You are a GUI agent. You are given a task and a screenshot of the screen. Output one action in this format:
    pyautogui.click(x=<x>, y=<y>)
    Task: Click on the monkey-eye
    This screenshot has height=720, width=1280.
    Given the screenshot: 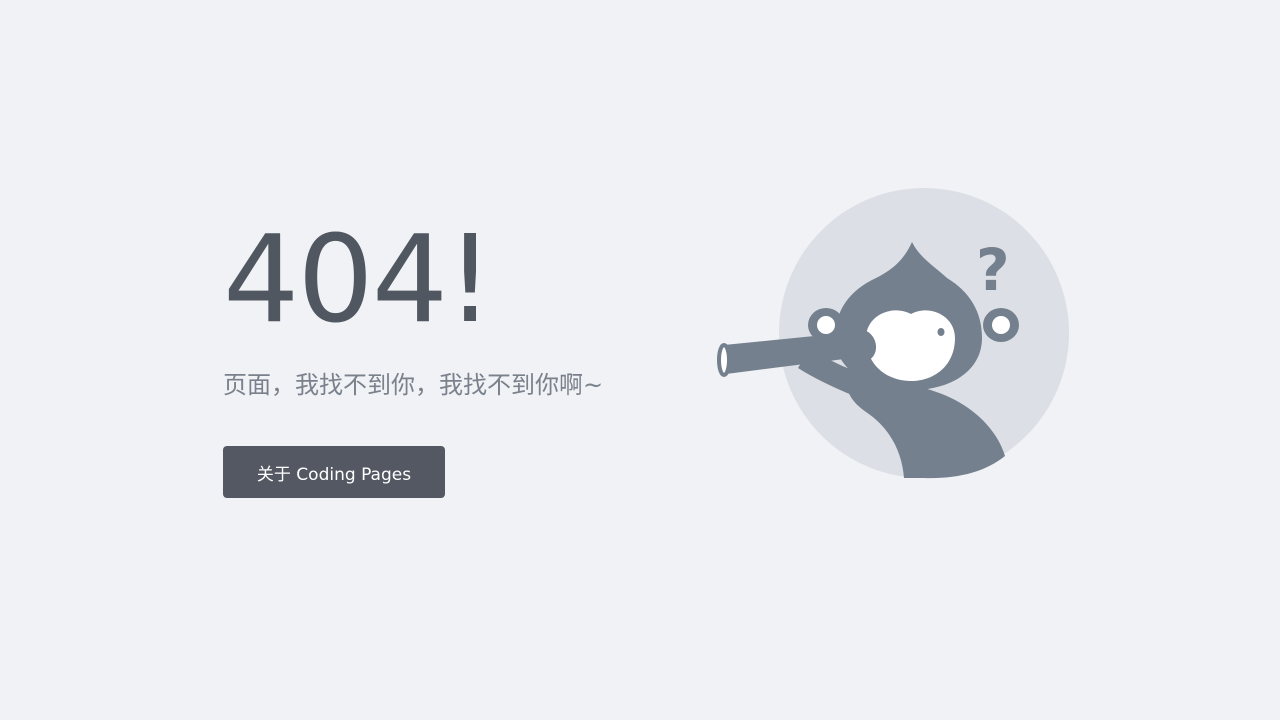 What is the action you would take?
    pyautogui.click(x=941, y=332)
    